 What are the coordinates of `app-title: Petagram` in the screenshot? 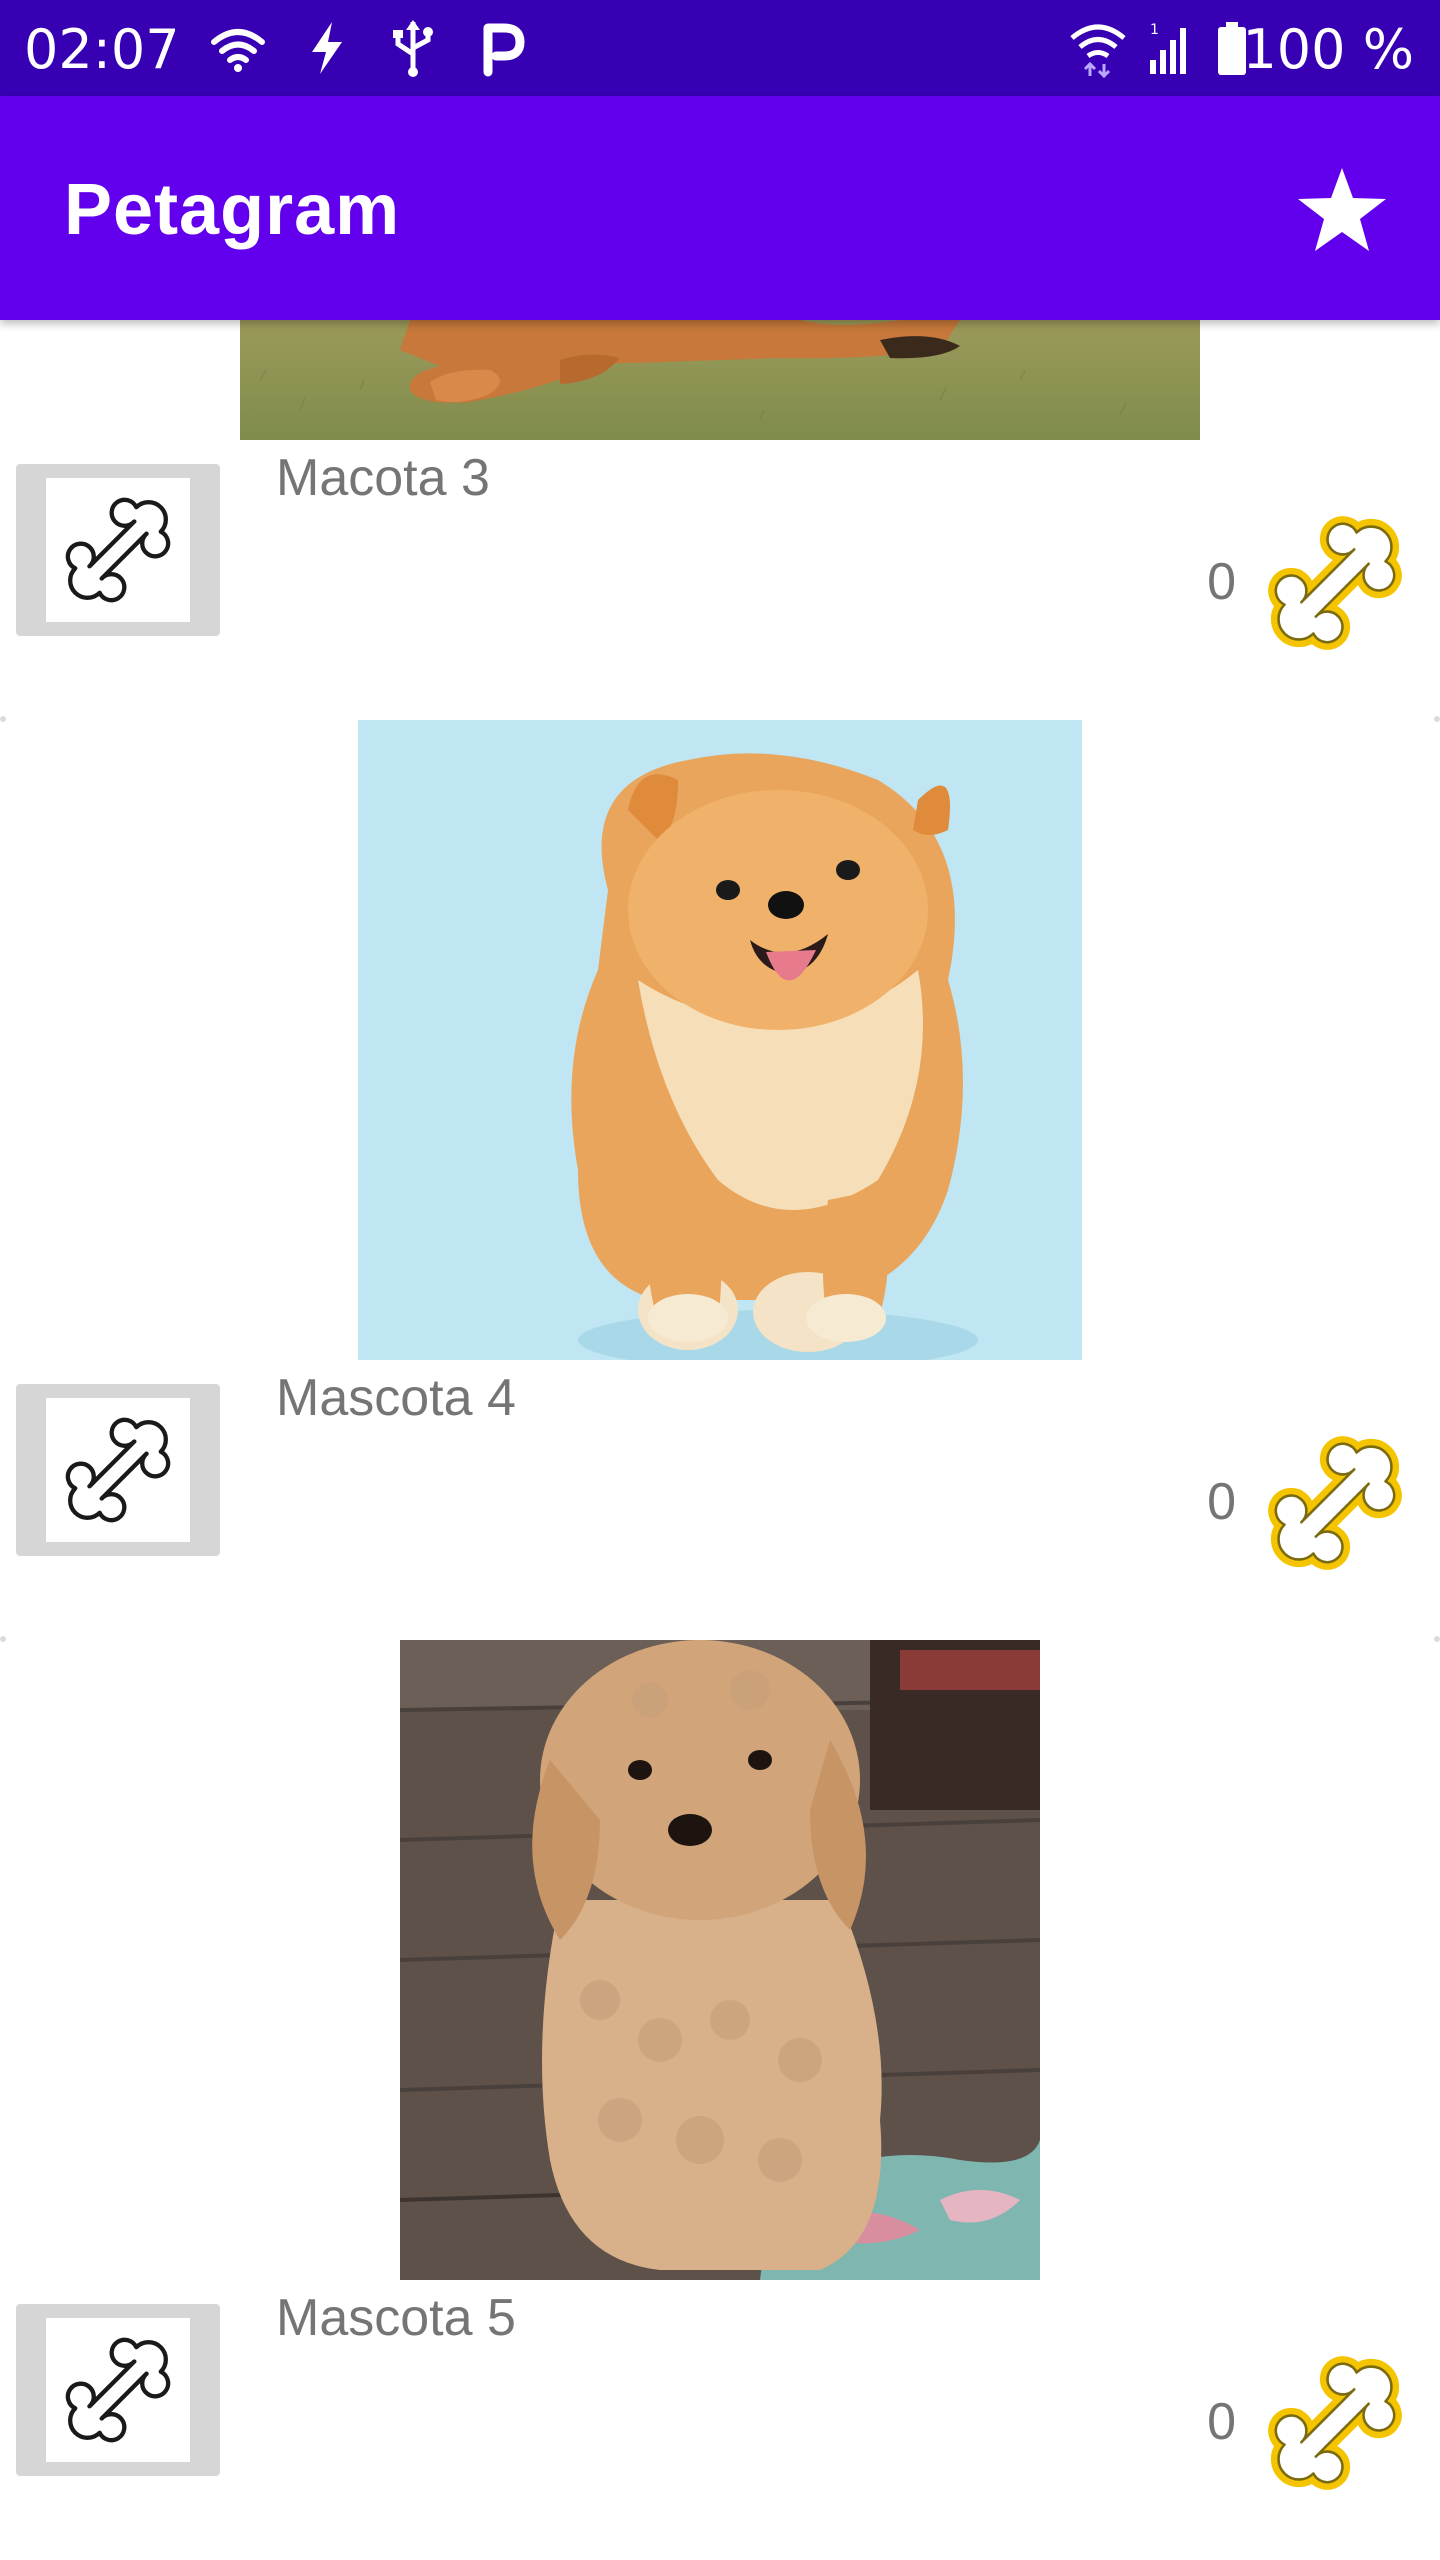 It's located at (232, 210).